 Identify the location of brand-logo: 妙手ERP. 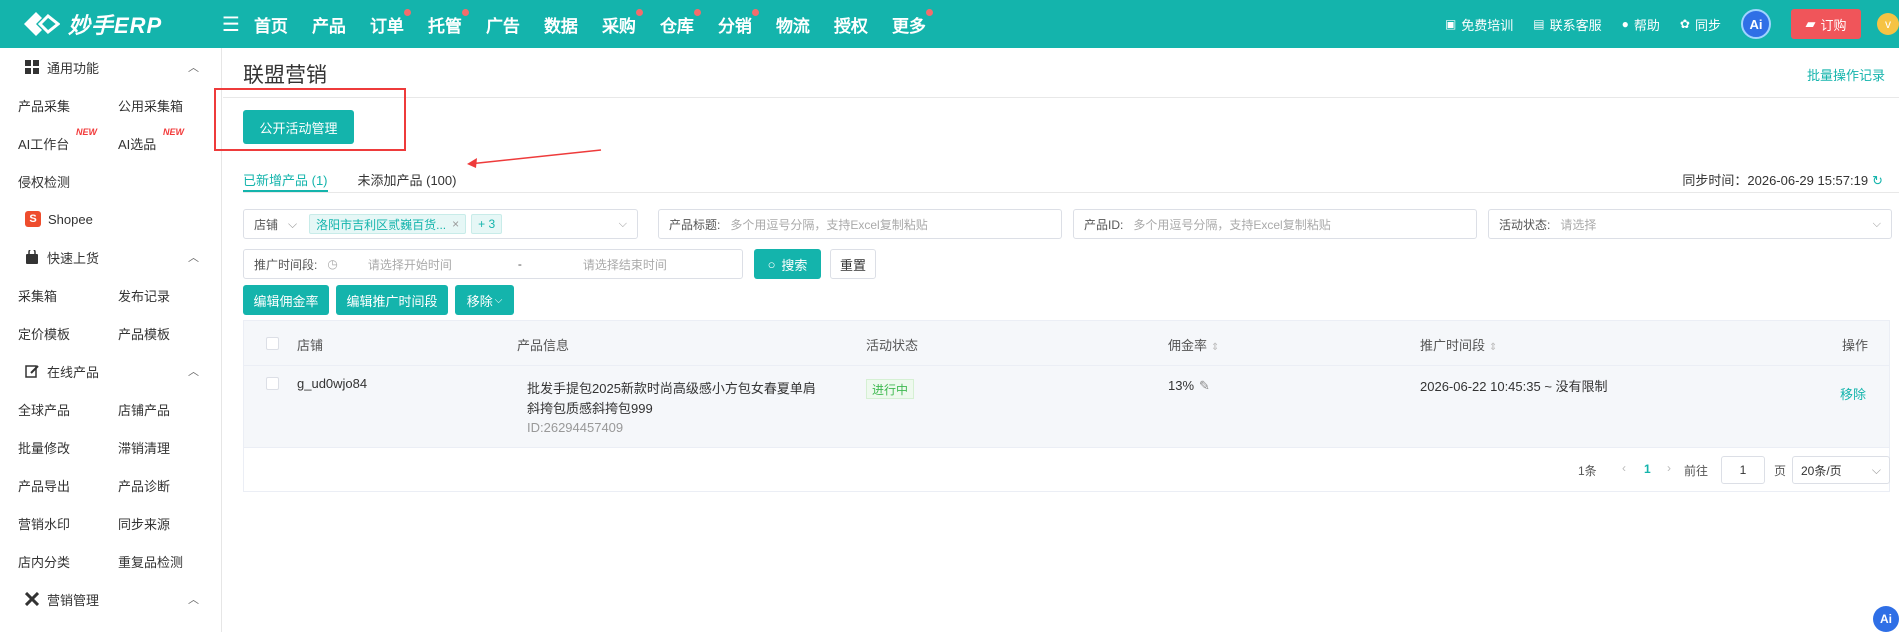
(112, 24).